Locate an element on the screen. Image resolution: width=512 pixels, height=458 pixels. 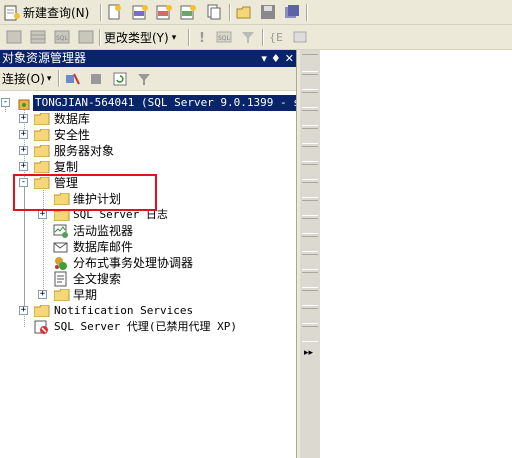
refresh-icon is located at coordinates (120, 79).